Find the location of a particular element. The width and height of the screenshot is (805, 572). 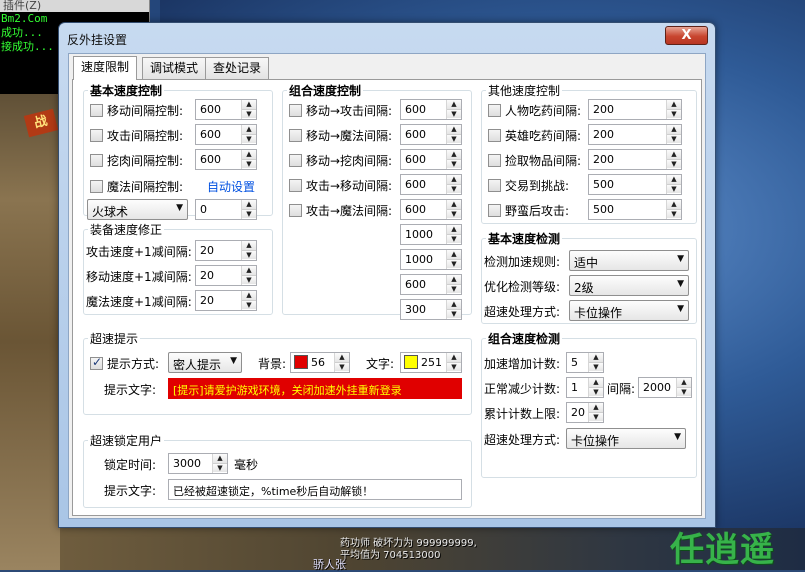

bg-color-stepper: 56 ▲ ▼ is located at coordinates (320, 362).